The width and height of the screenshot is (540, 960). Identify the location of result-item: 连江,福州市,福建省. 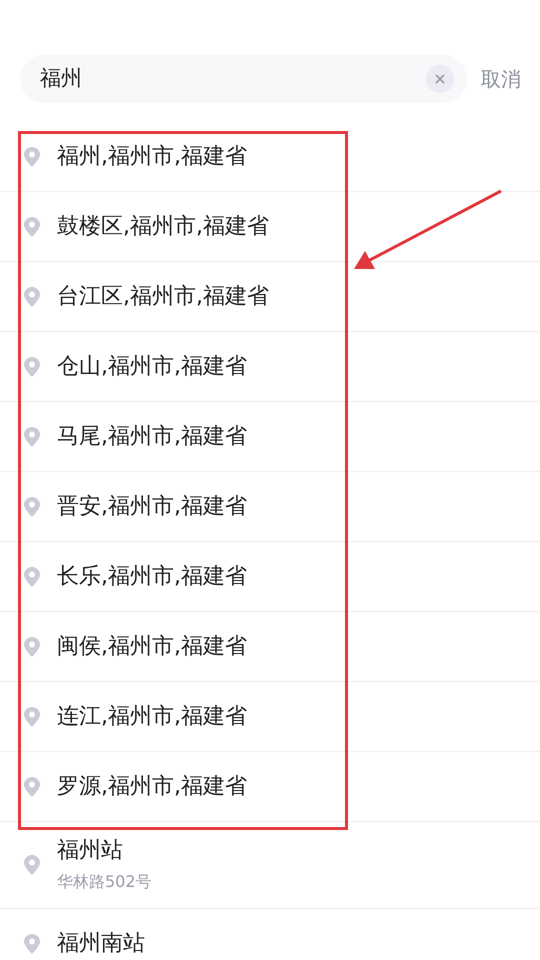
(270, 717).